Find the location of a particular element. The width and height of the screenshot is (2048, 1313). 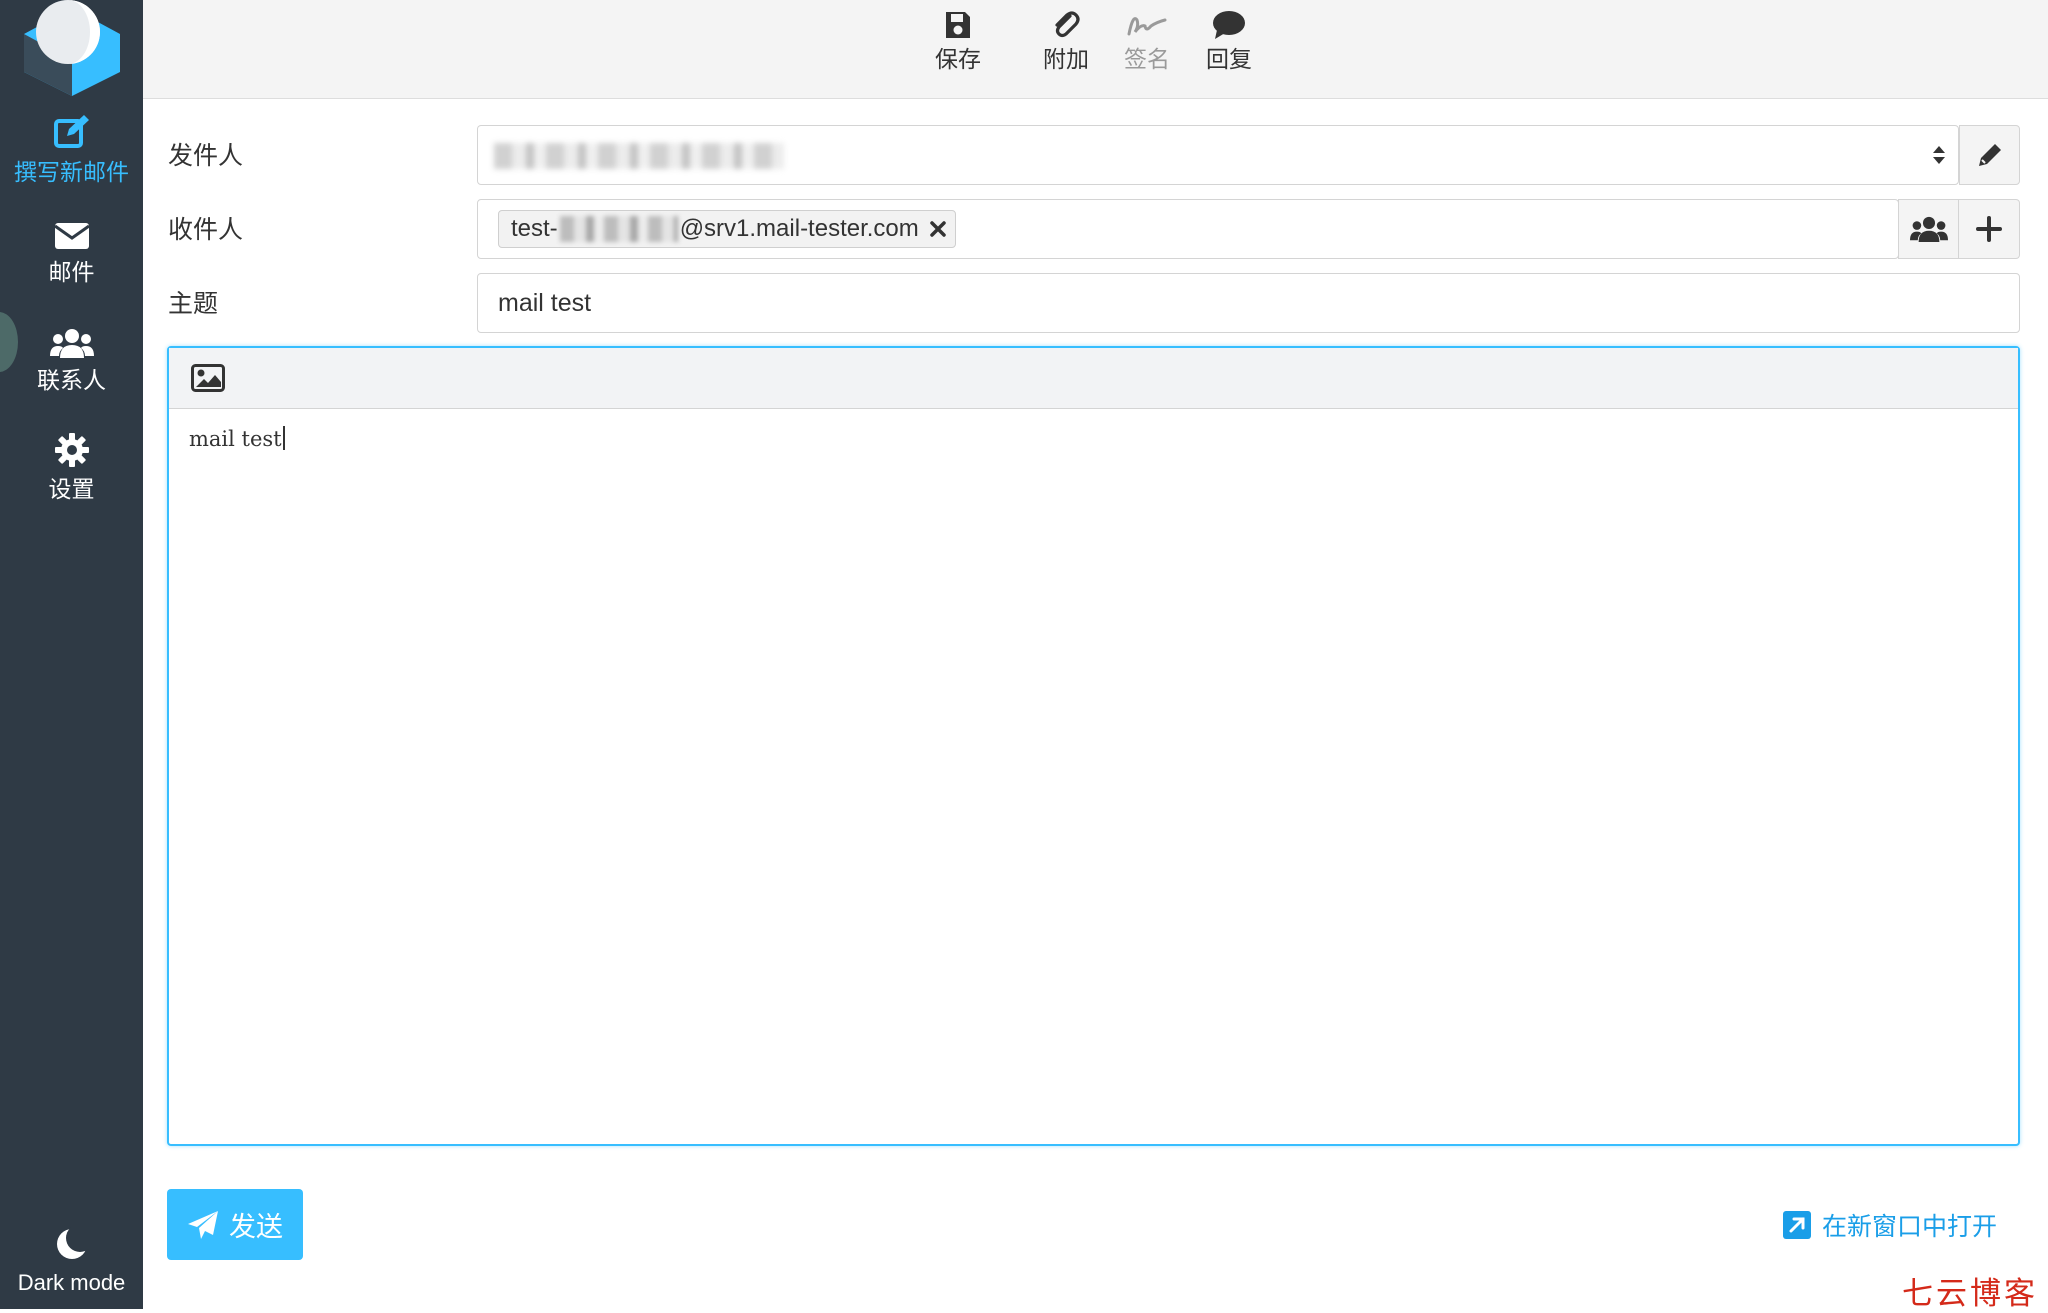

edit-identity-button is located at coordinates (1989, 155).